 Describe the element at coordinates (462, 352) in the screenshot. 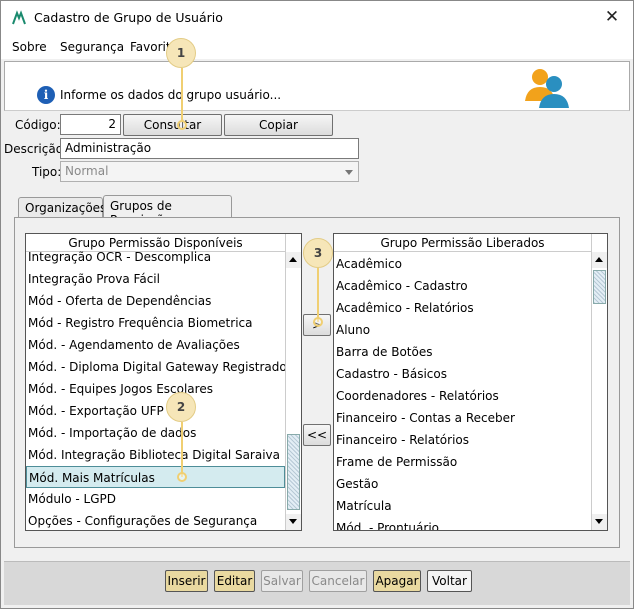

I see `list-item: Barra de Botões` at that location.